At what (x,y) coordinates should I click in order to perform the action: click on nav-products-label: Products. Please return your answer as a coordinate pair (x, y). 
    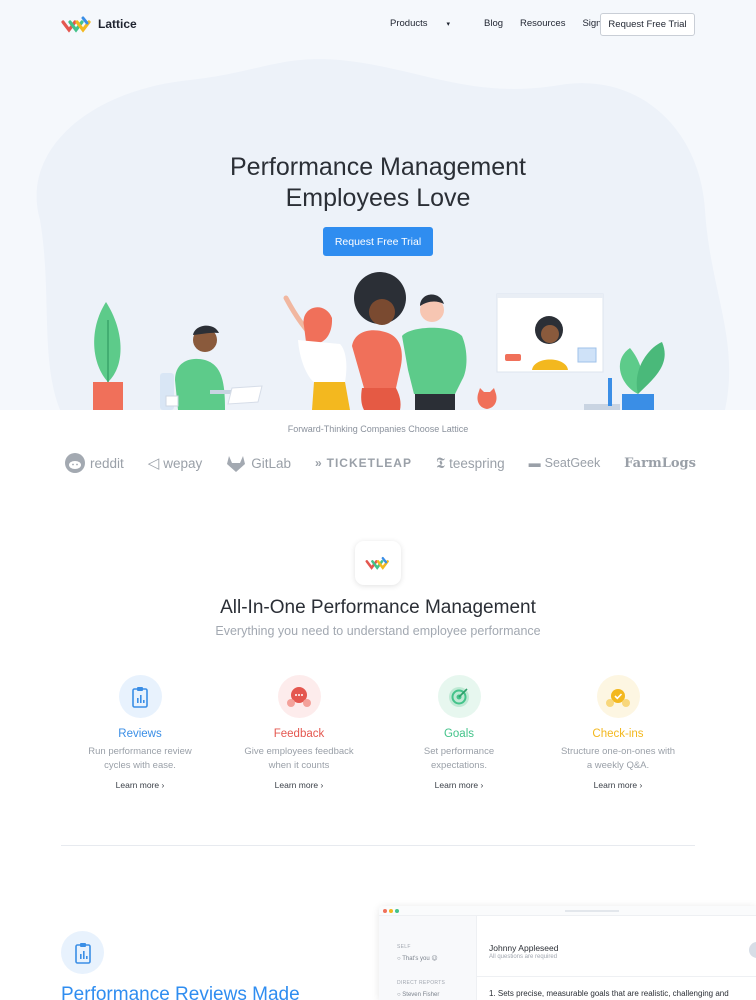
    Looking at the image, I should click on (409, 23).